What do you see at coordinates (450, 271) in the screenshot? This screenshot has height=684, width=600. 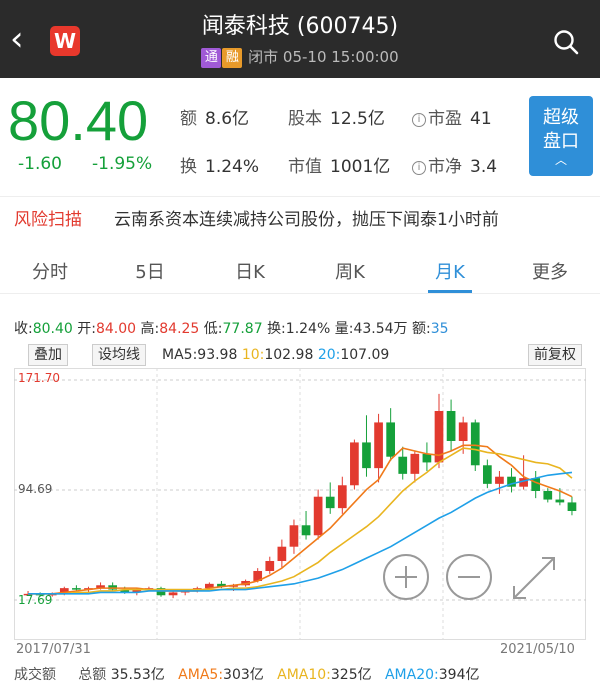 I see `tab-monthly-k: 月K` at bounding box center [450, 271].